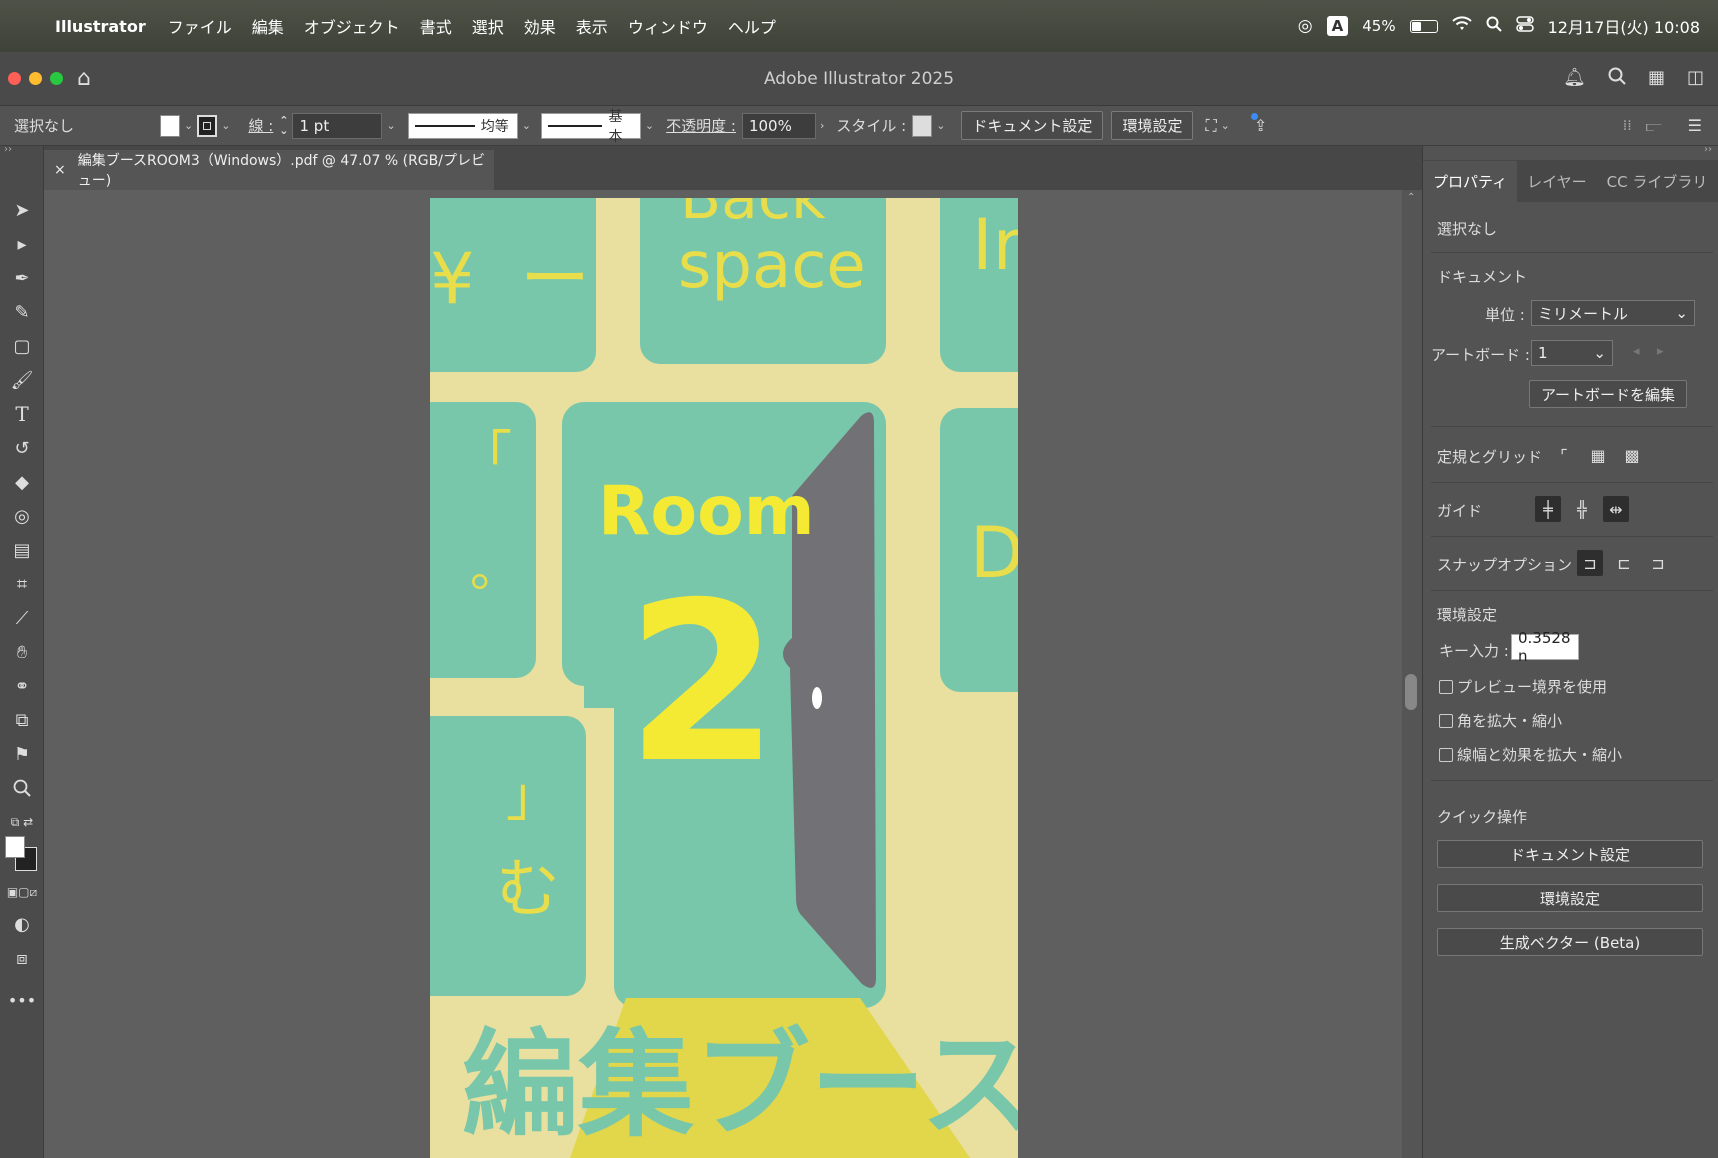 This screenshot has width=1718, height=1158. Describe the element at coordinates (1582, 509) in the screenshot. I see `lock-guides-icon: ╬` at that location.